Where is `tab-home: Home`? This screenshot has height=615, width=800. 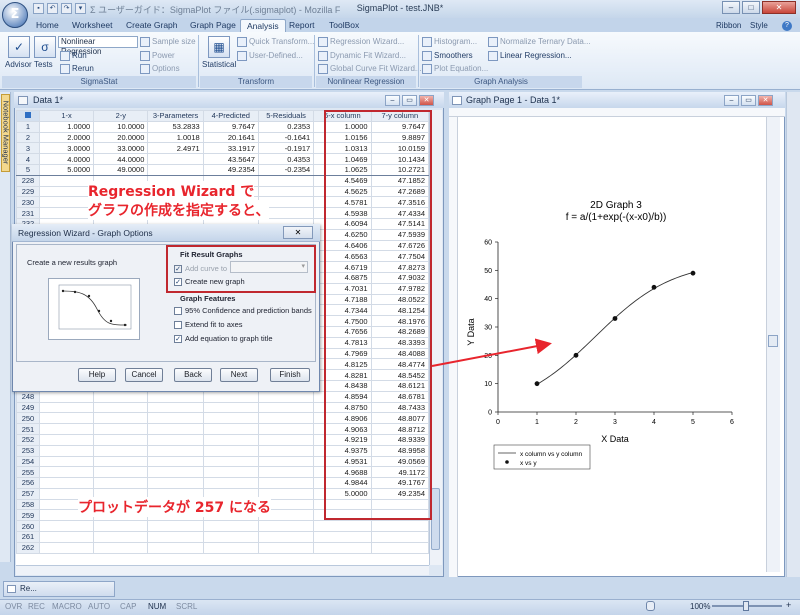 tab-home: Home is located at coordinates (47, 25).